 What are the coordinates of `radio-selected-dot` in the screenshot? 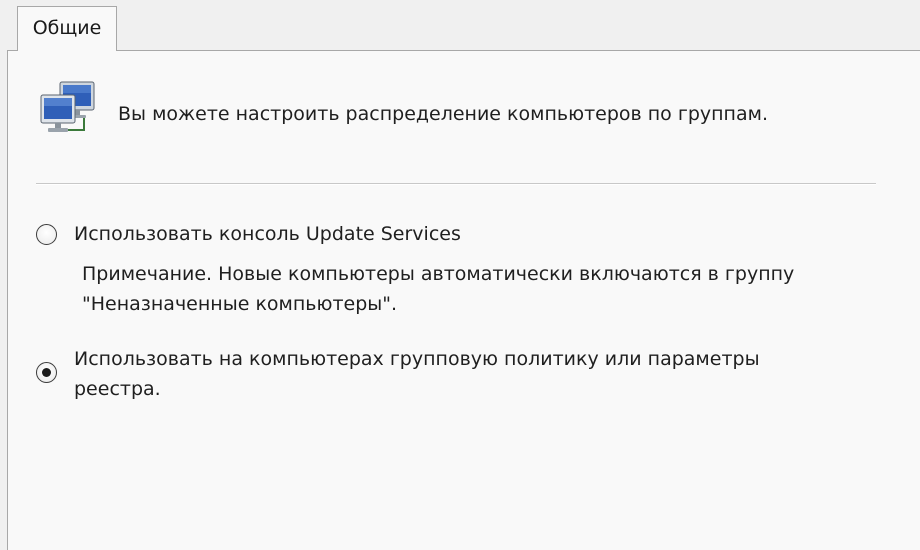 It's located at (46, 372).